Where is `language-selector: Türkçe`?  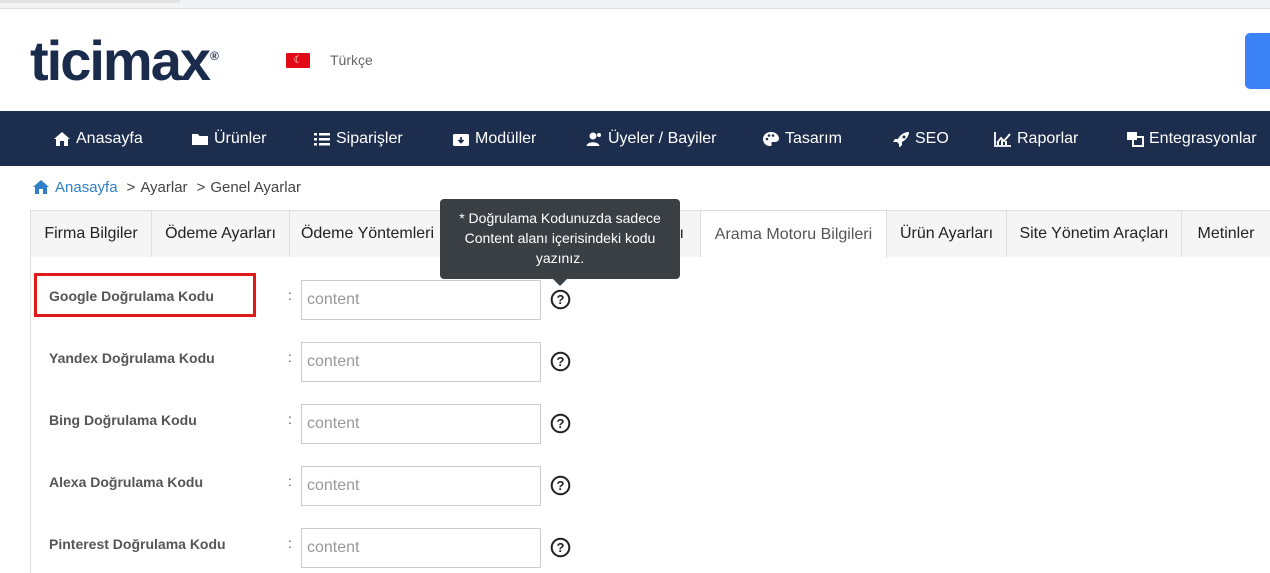 language-selector: Türkçe is located at coordinates (351, 60).